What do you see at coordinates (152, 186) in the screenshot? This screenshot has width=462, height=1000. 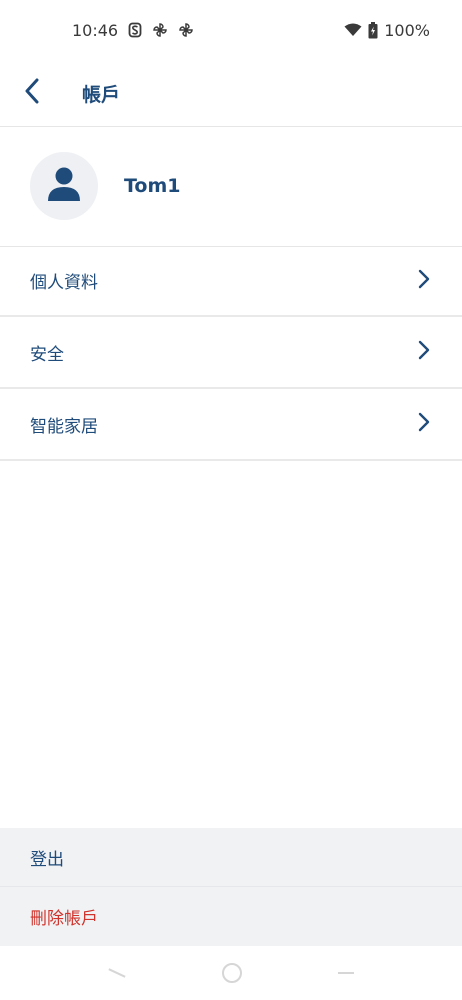 I see `username: Tom1` at bounding box center [152, 186].